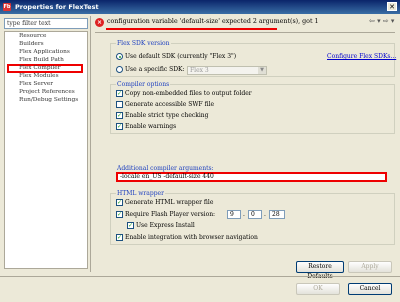 Image resolution: width=400 pixels, height=302 pixels. I want to click on generate-html-checkbox: ✓, so click(119, 202).